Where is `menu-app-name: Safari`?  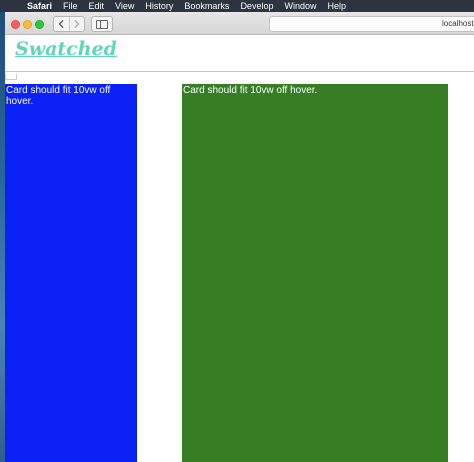
menu-app-name: Safari is located at coordinates (39, 6).